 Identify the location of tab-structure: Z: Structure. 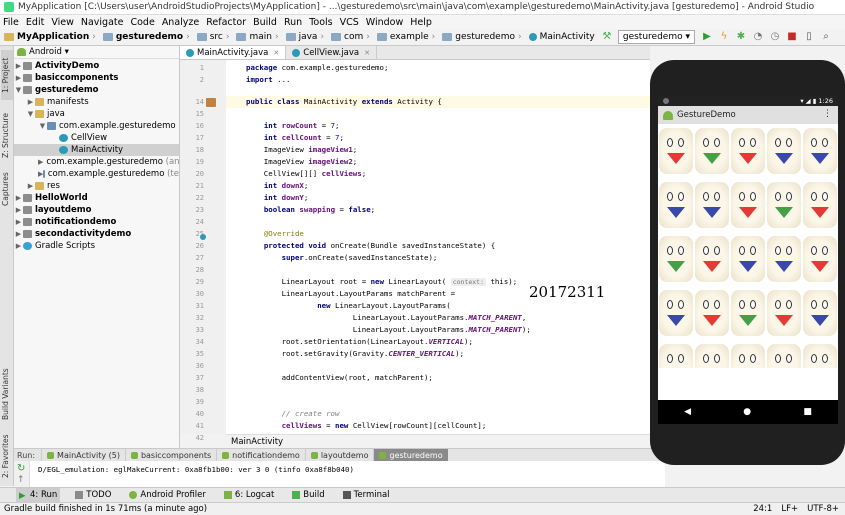
(7, 136).